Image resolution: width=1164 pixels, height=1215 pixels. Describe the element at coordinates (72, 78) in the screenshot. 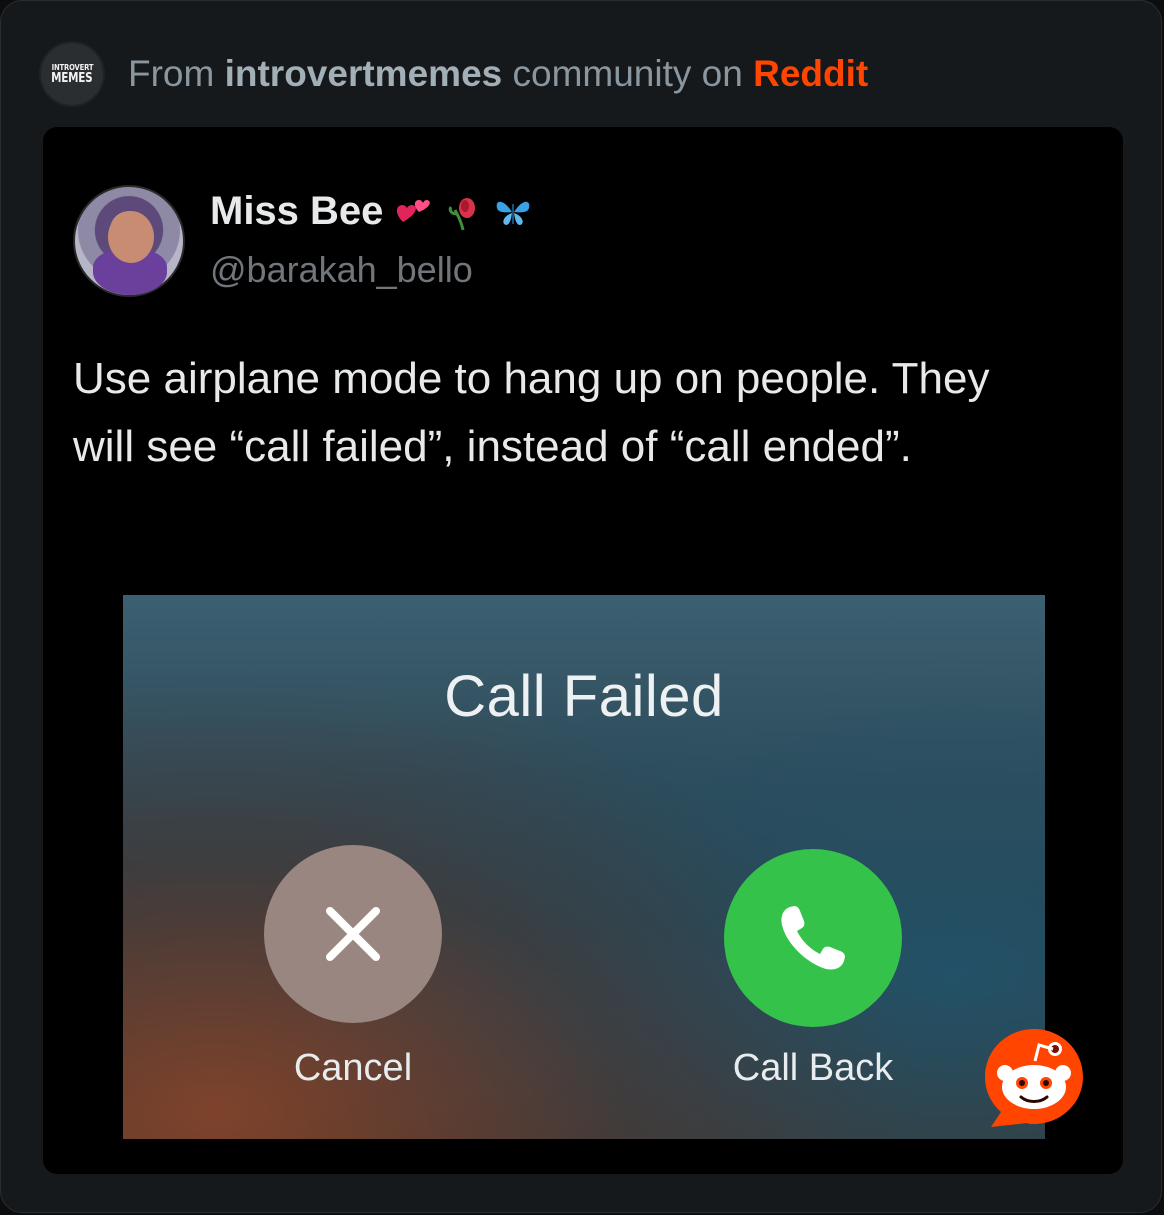

I see `community-avatar-line2: MEMES` at that location.